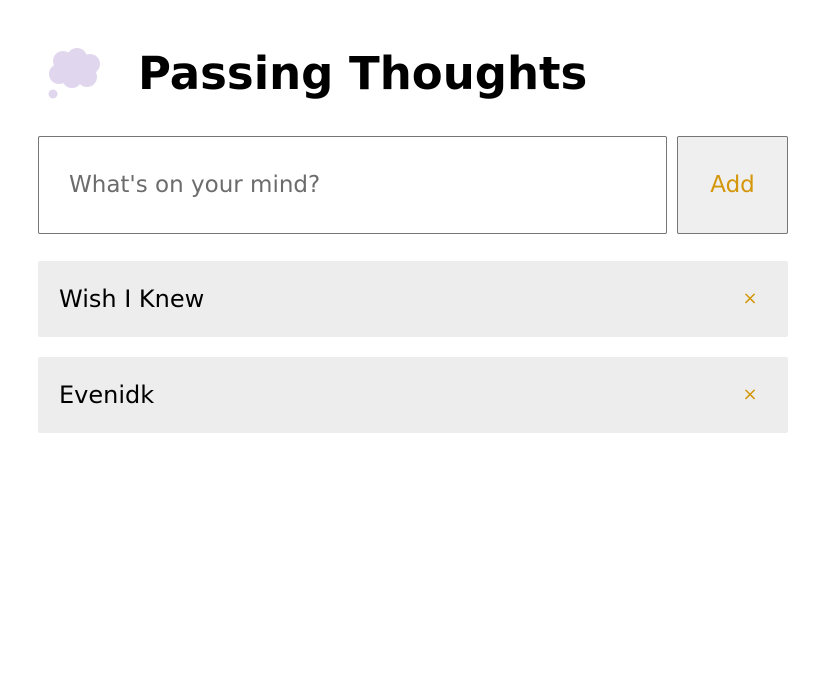  I want to click on thought-item: Wish I Knew ×, so click(413, 299).